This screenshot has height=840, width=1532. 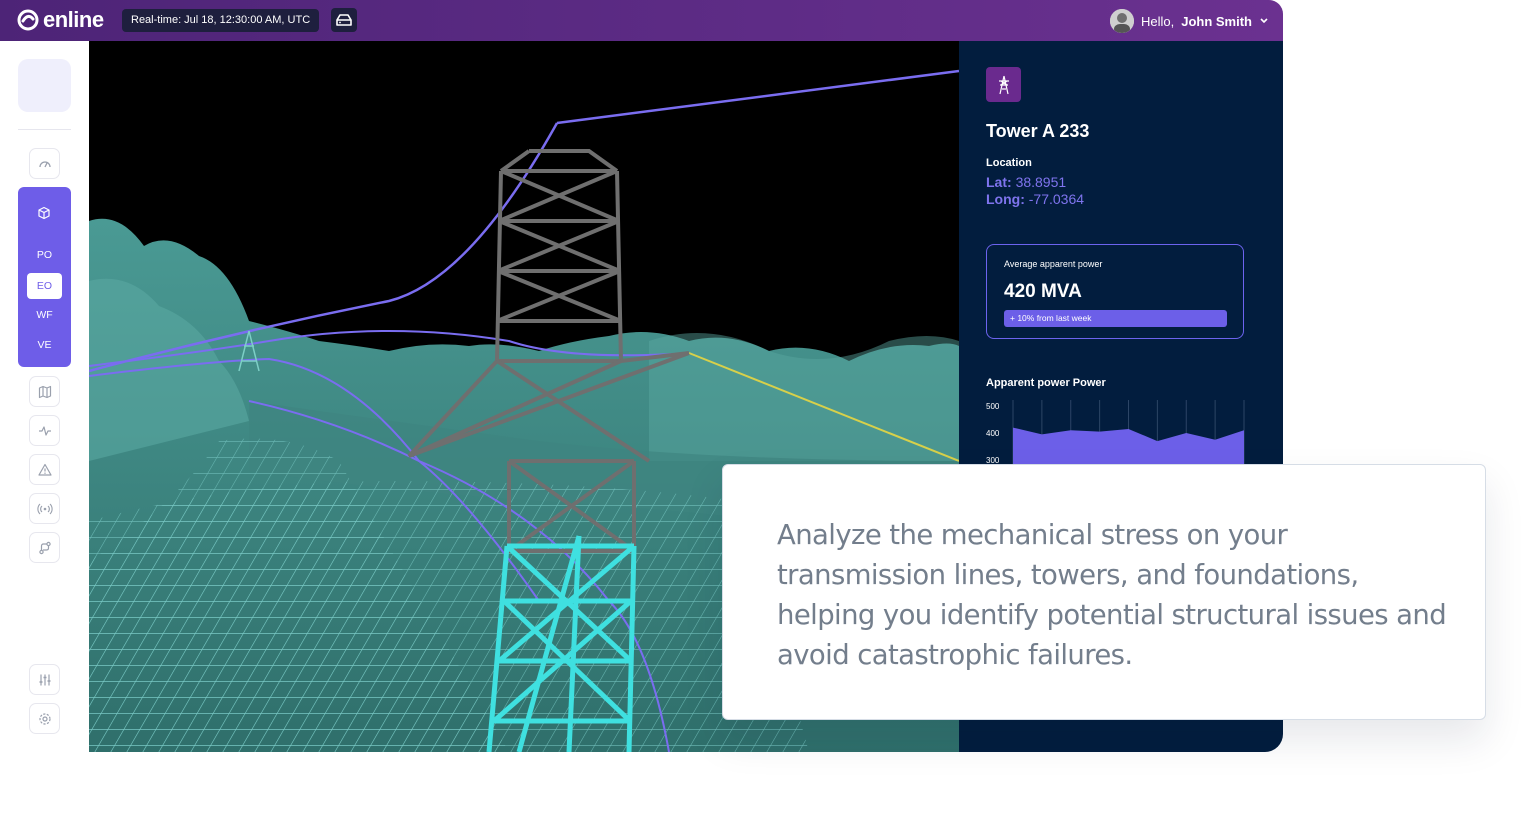 I want to click on workspace-logo, so click(x=44, y=85).